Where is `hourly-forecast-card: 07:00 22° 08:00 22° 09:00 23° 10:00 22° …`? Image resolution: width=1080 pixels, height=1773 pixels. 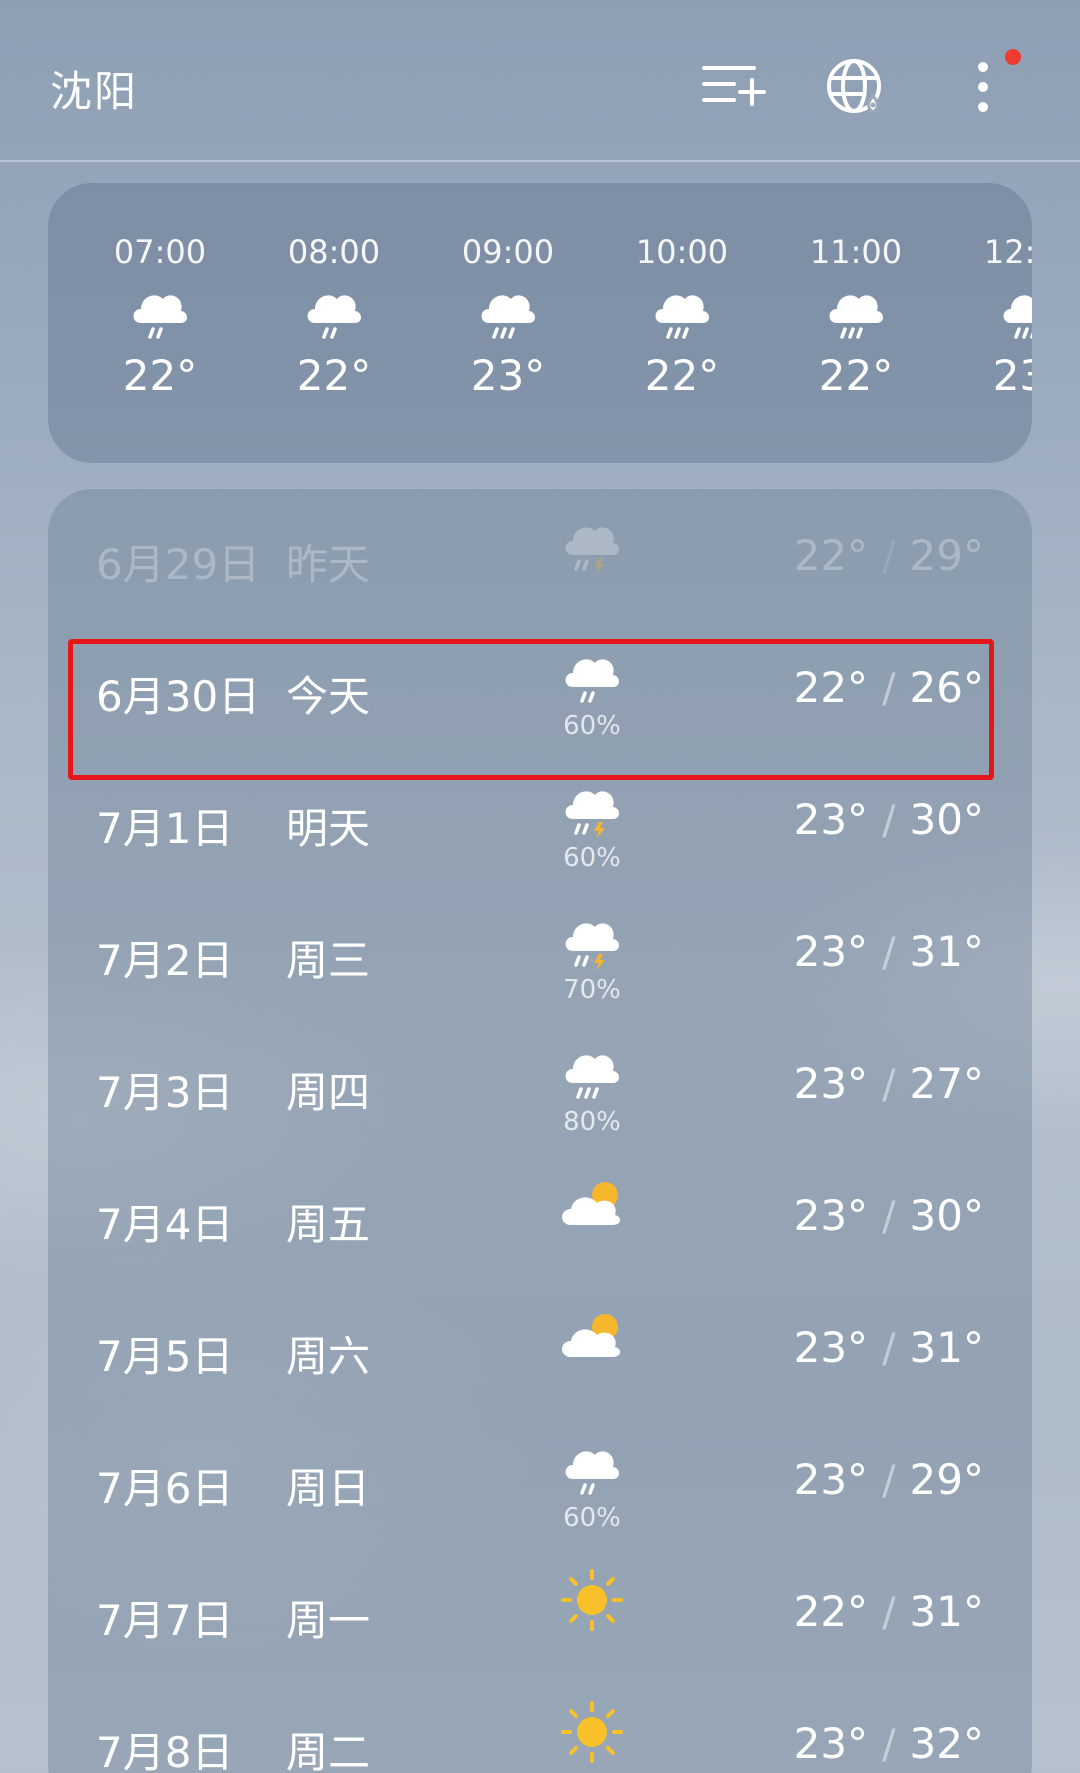
hourly-forecast-card: 07:00 22° 08:00 22° 09:00 23° 10:00 22° … is located at coordinates (540, 323).